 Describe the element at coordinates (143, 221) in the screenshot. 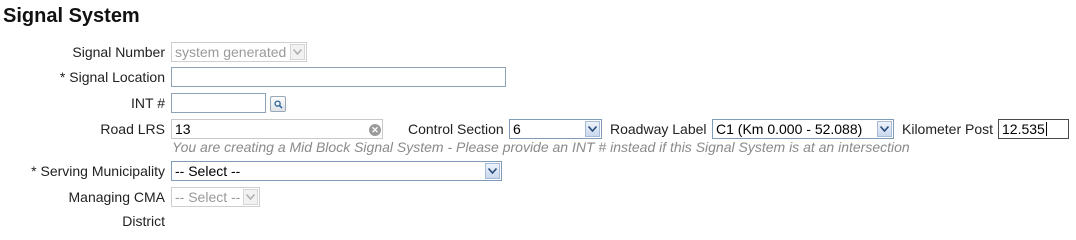

I see `district-label: District` at that location.